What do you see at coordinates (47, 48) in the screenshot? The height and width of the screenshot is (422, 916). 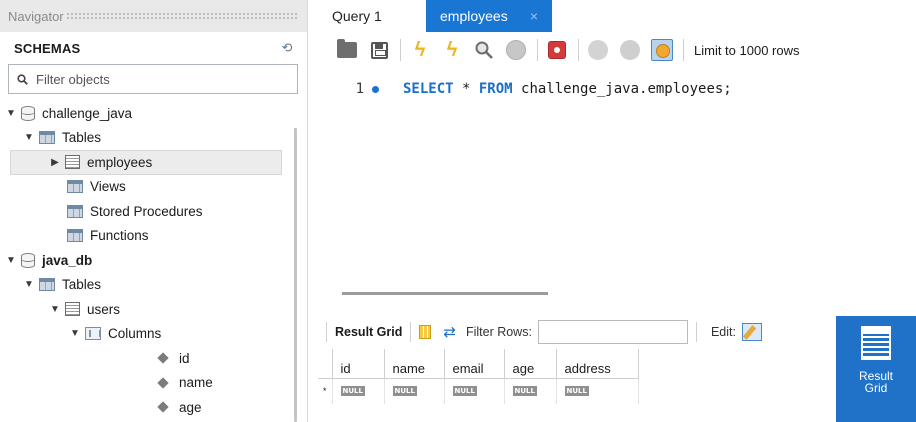 I see `schemas-title: SCHEMAS` at bounding box center [47, 48].